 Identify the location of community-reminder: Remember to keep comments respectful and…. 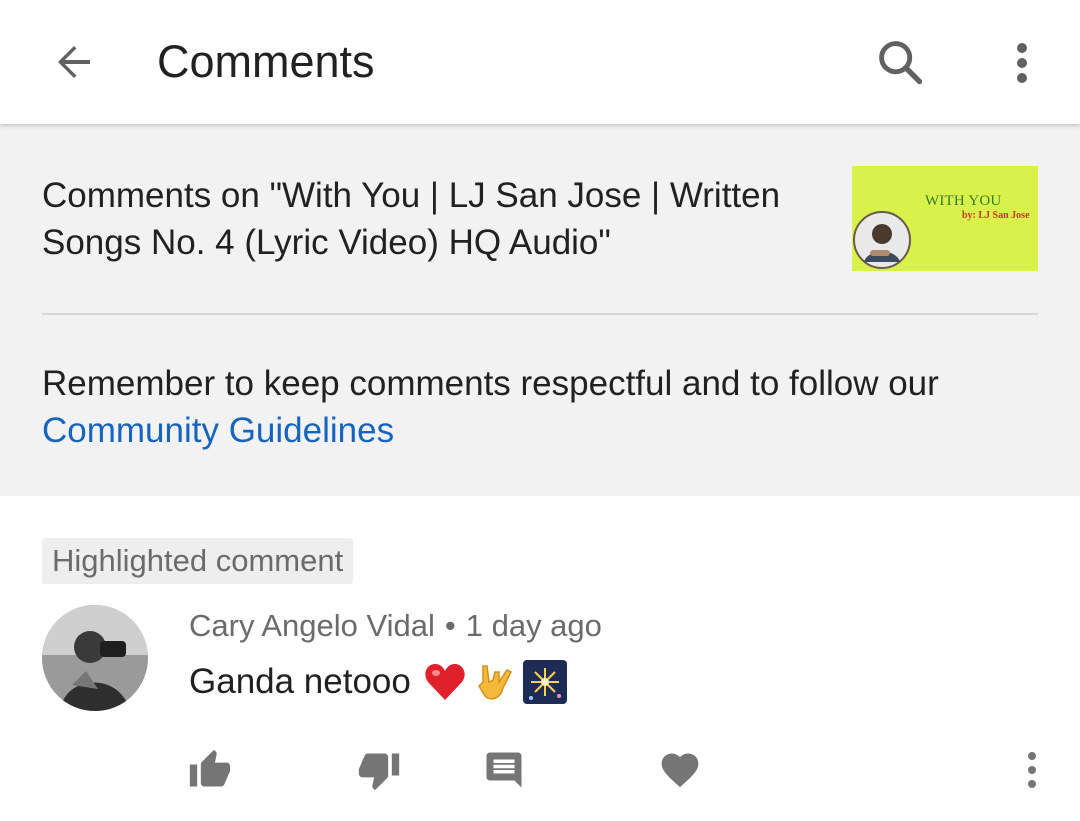
(542, 407).